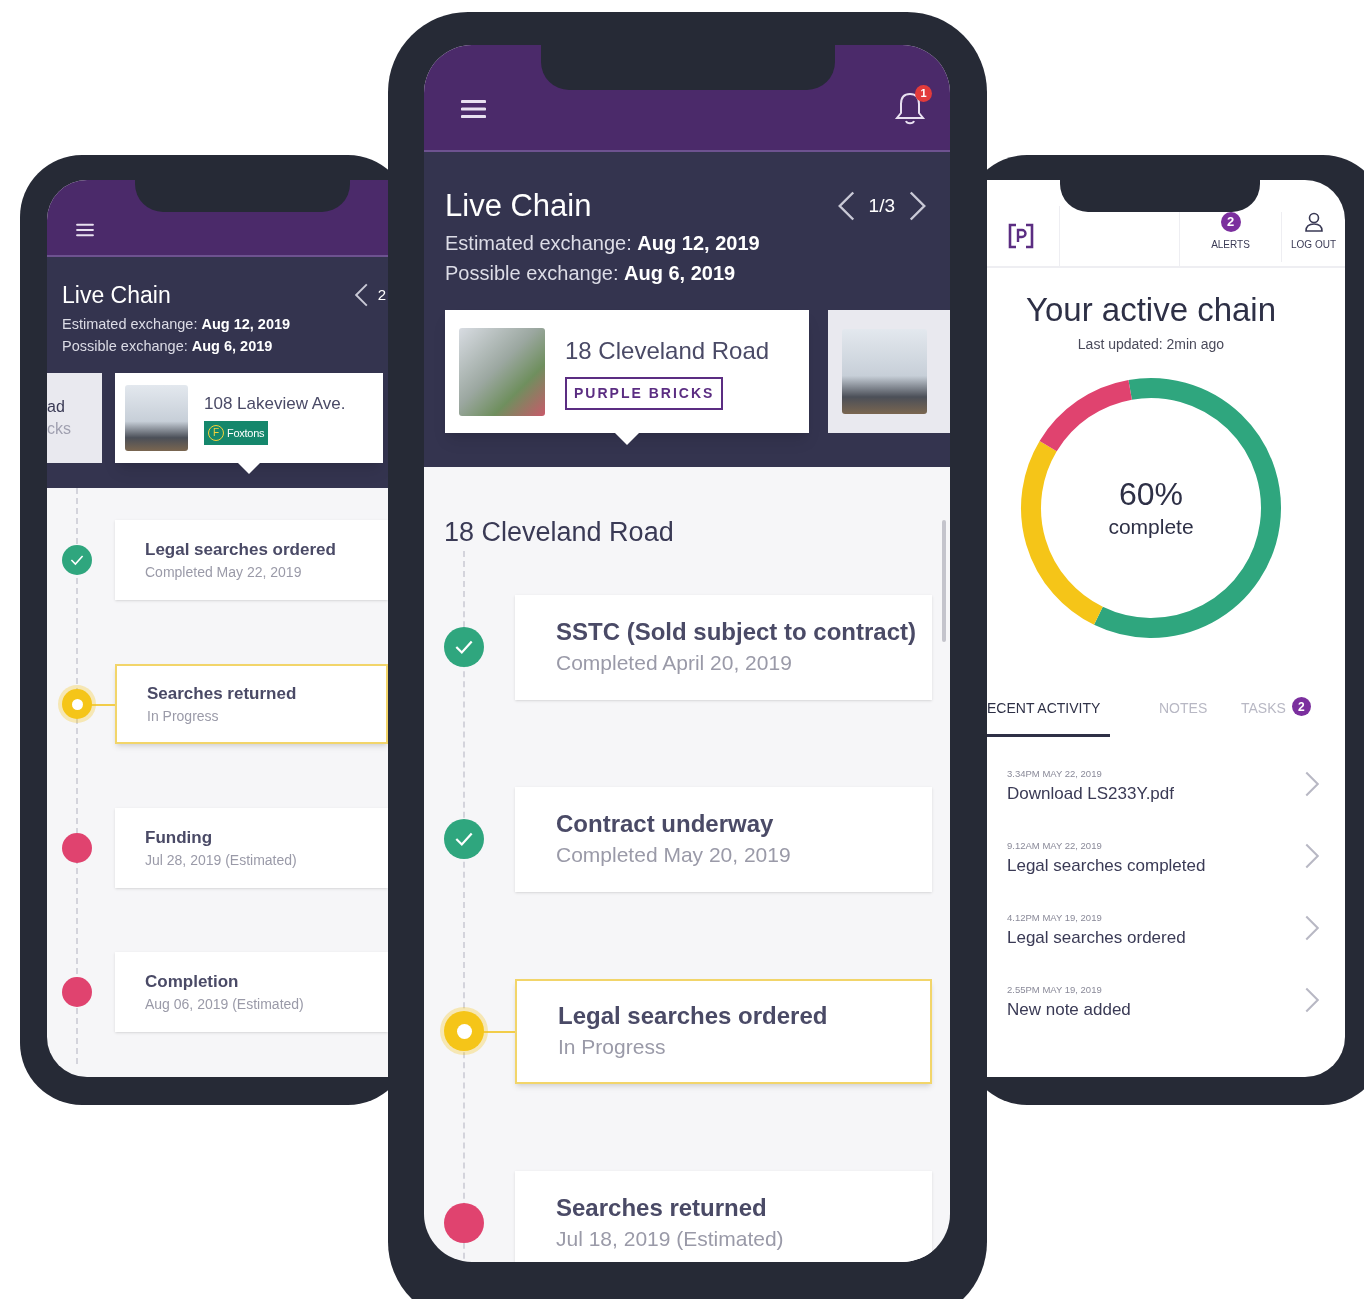 Image resolution: width=1364 pixels, height=1299 pixels. I want to click on activity-item: 3.34PM MAY 22, 2019 Download LS233Y.pdf, so click(1163, 803).